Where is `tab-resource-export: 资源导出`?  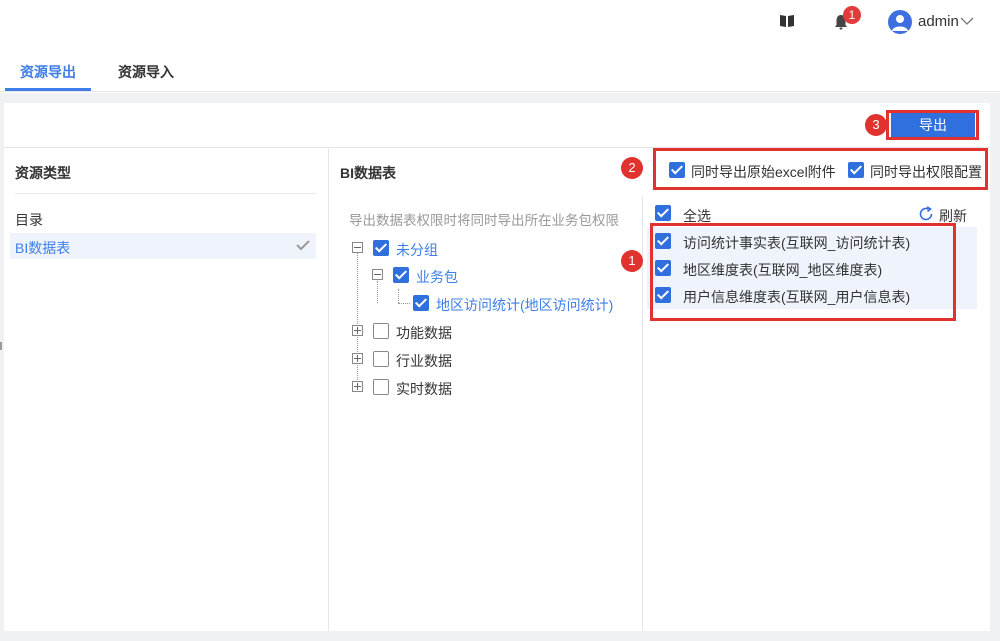 tab-resource-export: 资源导出 is located at coordinates (48, 72).